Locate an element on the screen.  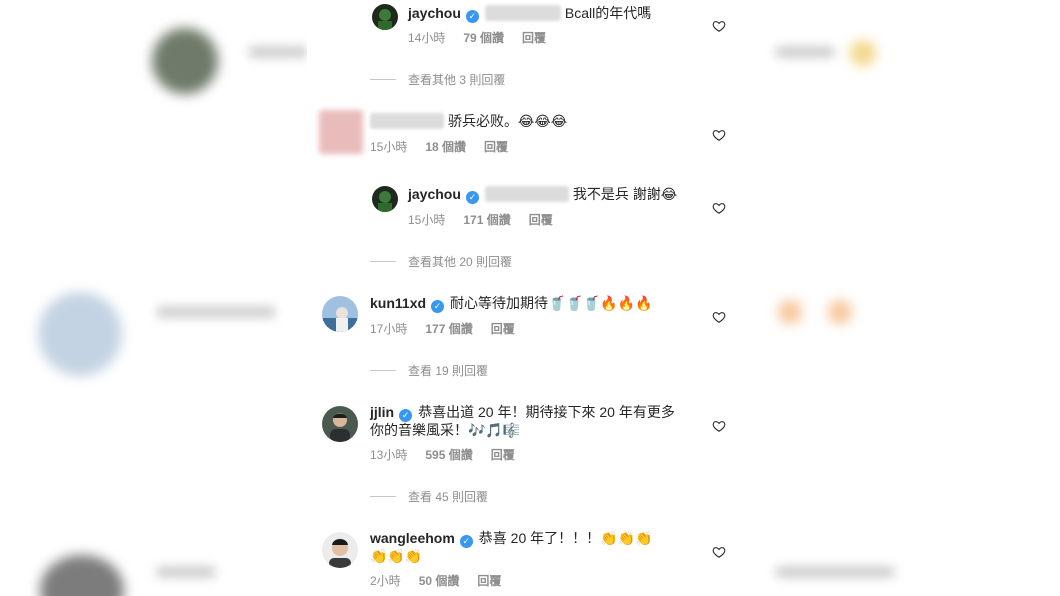
comment-text: 恭喜 20 年了！！！👏👏👏 is located at coordinates (565, 538).